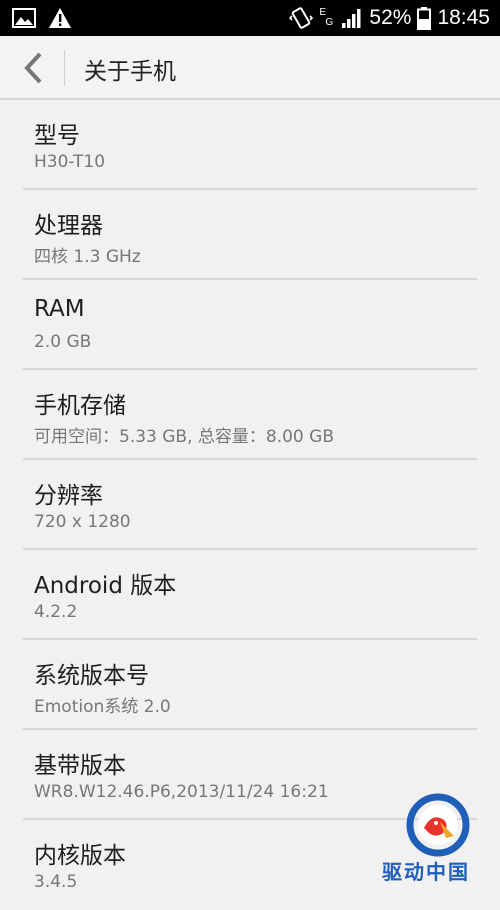 The image size is (500, 910). I want to click on item-value: H30-T10, so click(70, 162).